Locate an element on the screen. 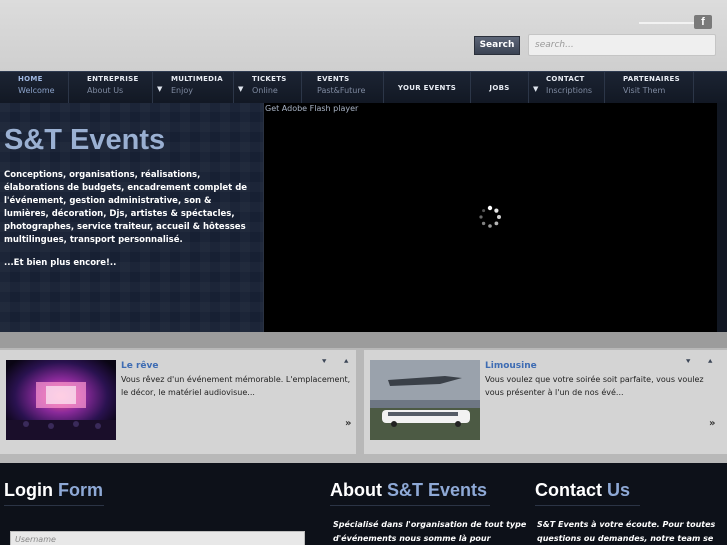 The image size is (727, 545). nav-jobs: JOBS is located at coordinates (500, 88).